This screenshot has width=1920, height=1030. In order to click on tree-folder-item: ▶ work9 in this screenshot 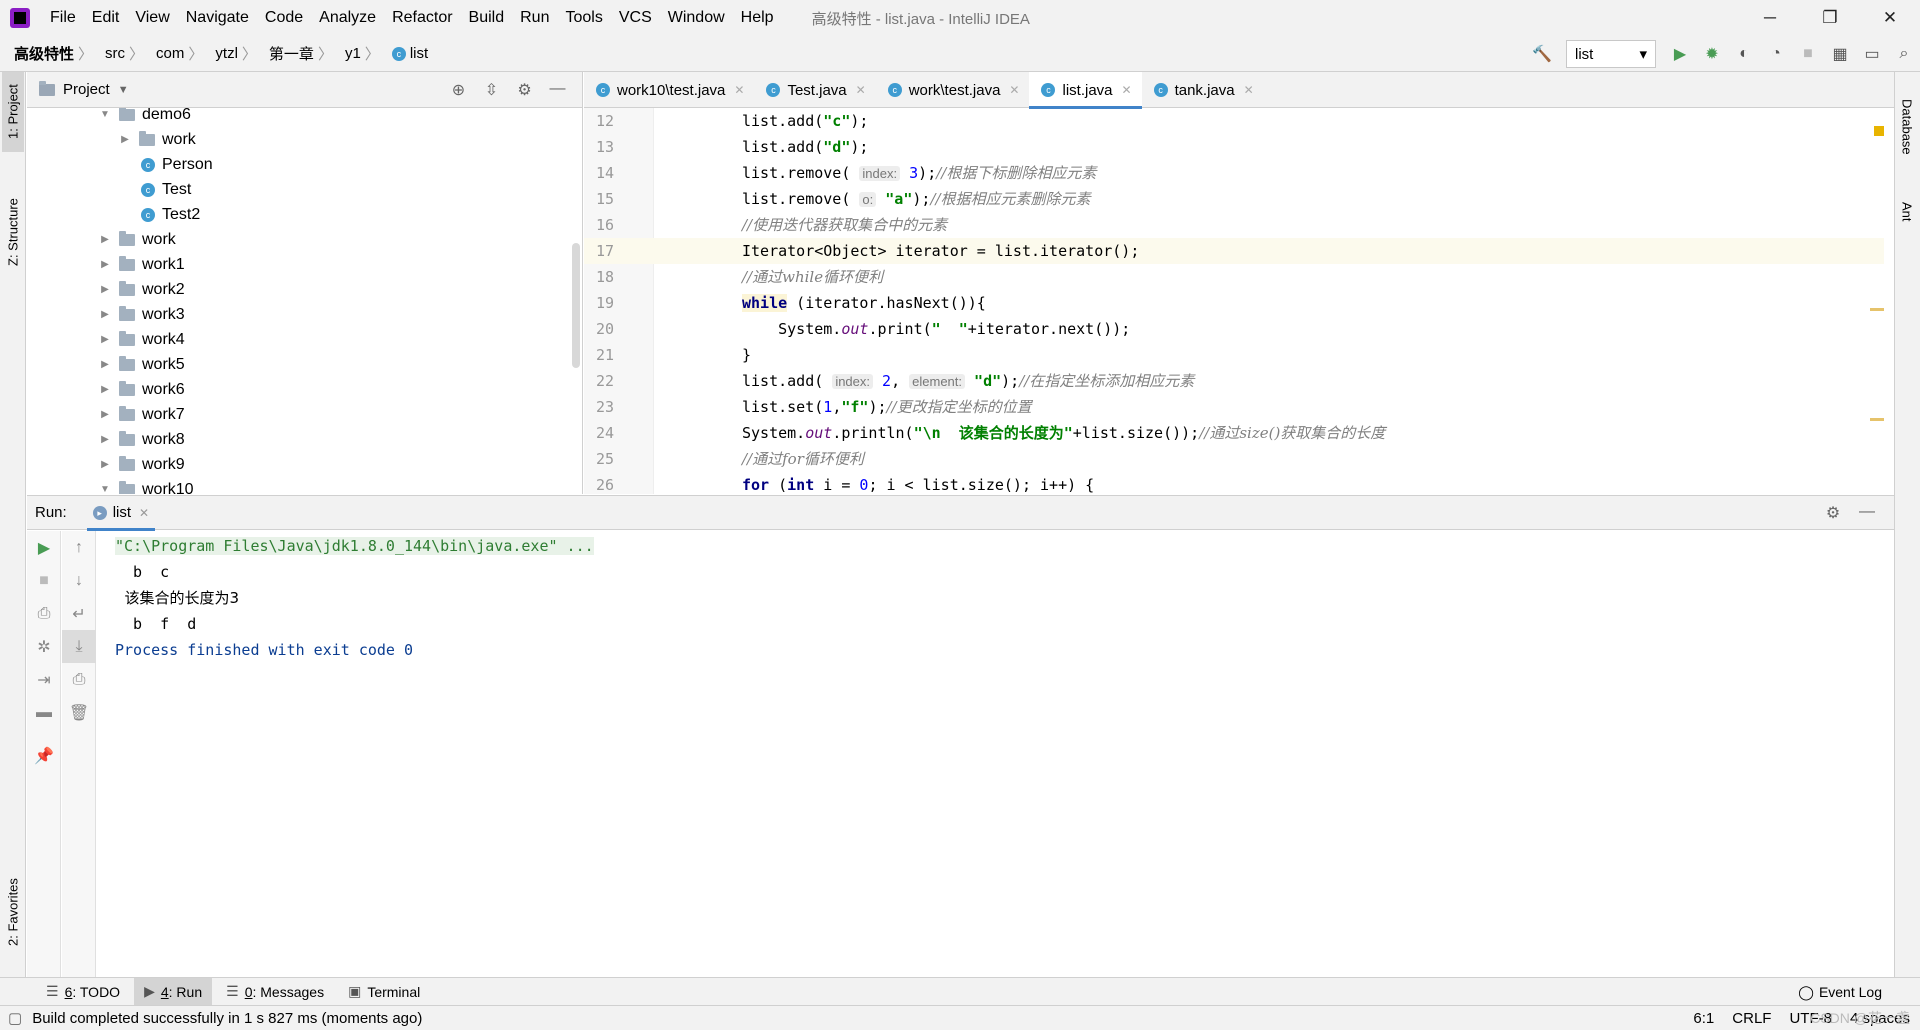, I will do `click(141, 464)`.